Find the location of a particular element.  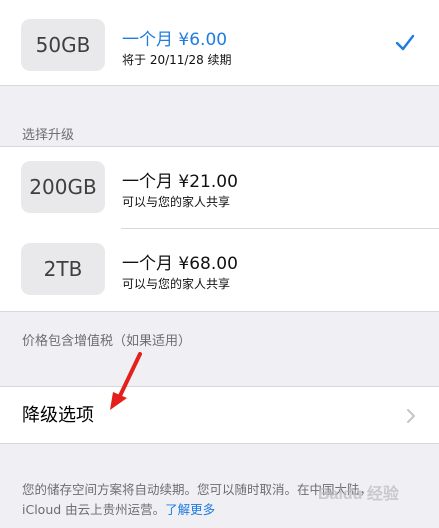

plan-size-badge: 2TB is located at coordinates (63, 269).